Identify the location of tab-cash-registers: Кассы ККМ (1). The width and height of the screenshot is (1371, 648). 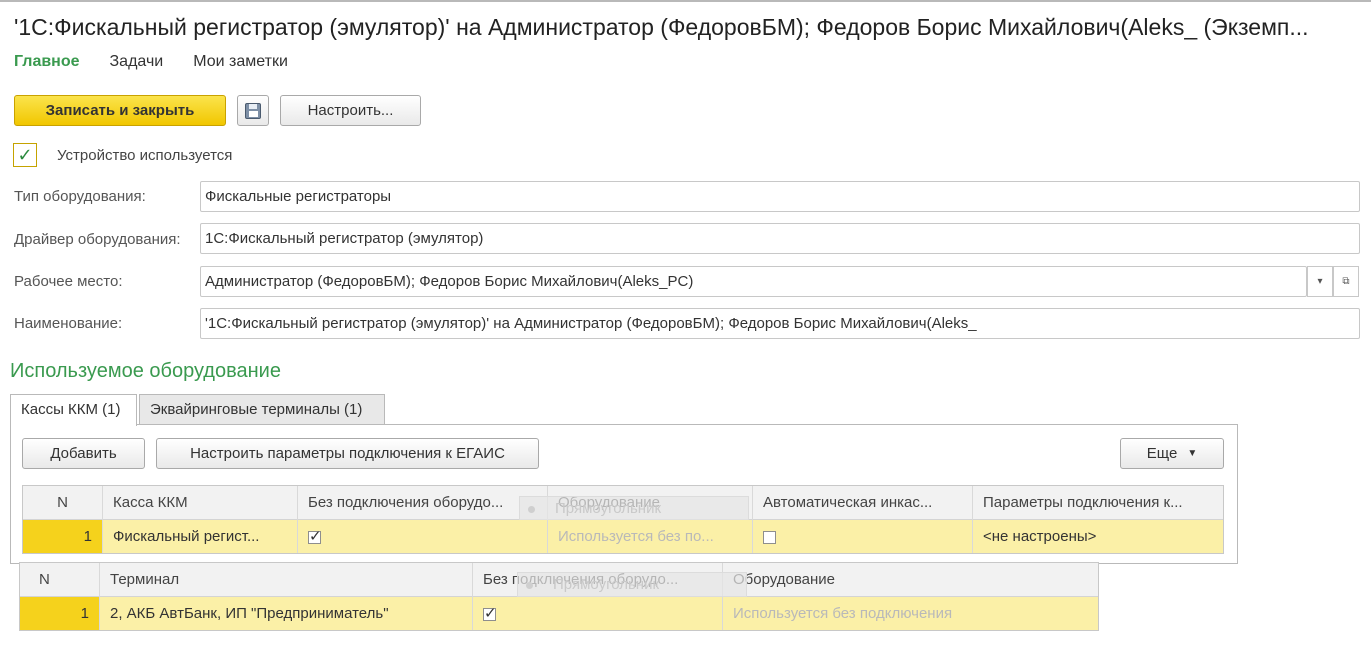
(73, 410).